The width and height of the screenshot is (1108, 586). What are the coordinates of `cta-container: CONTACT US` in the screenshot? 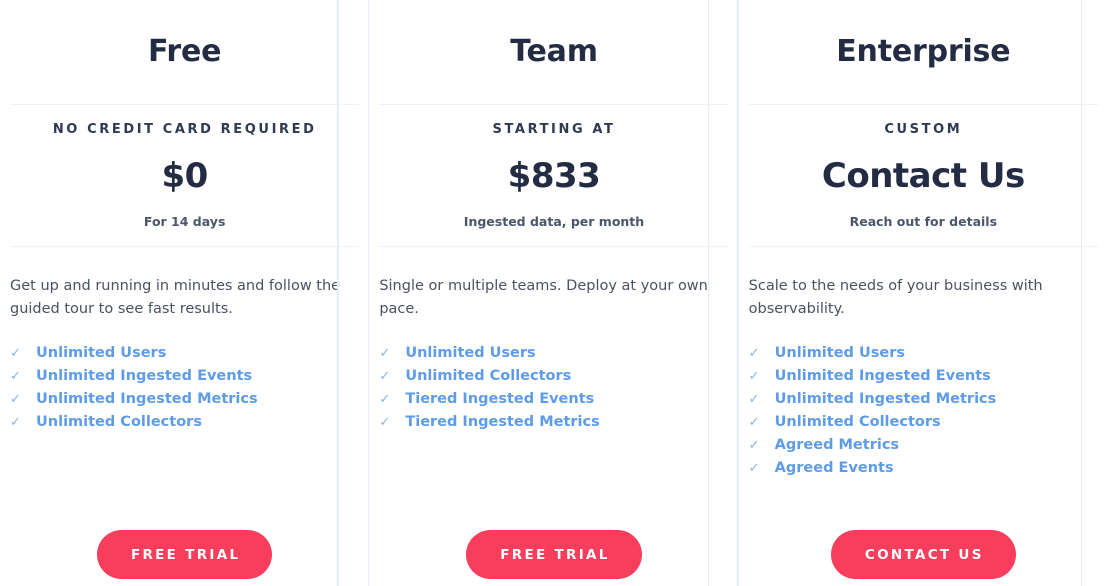 It's located at (923, 558).